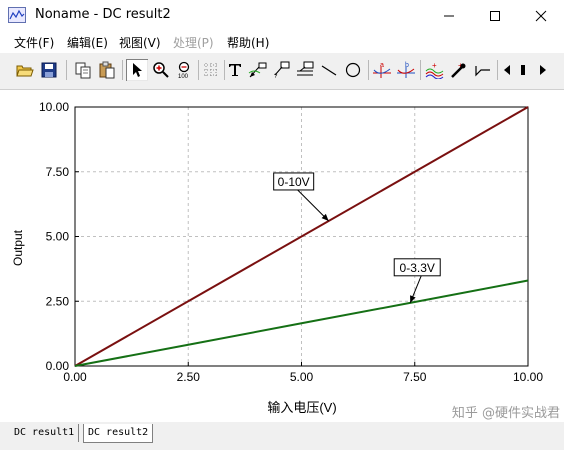 Image resolution: width=564 pixels, height=450 pixels. I want to click on text-tool-icon, so click(235, 70).